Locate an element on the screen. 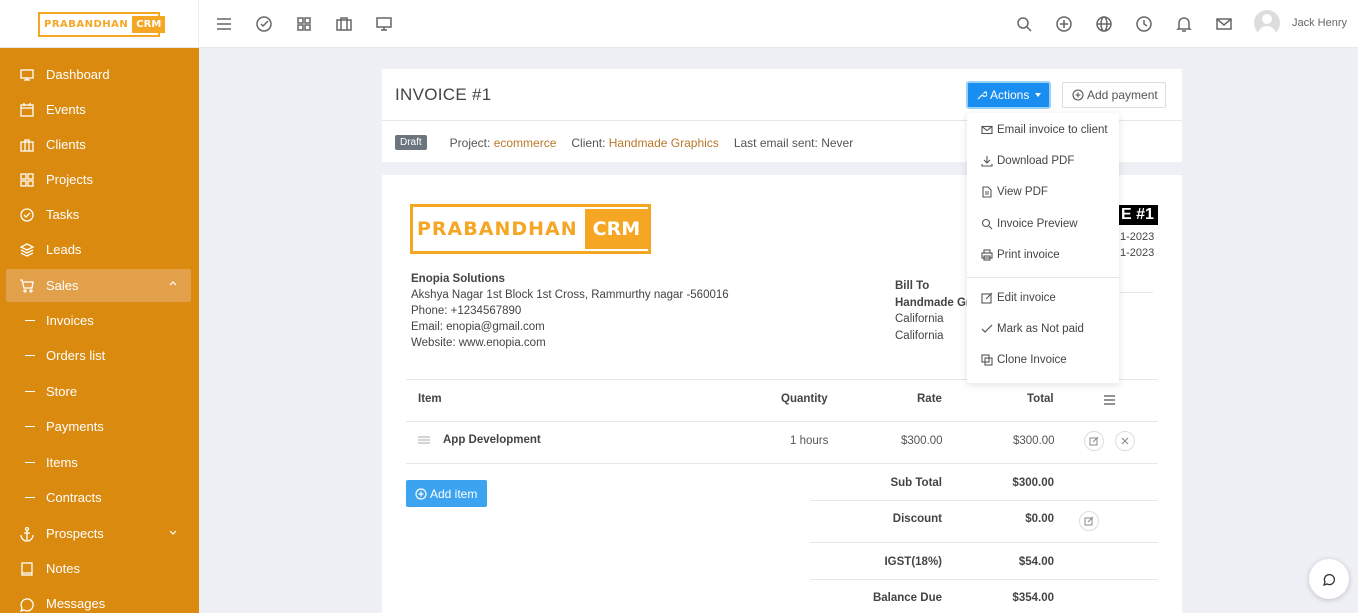 This screenshot has height=613, width=1358. sidebar-item-leads: Leads is located at coordinates (98, 249).